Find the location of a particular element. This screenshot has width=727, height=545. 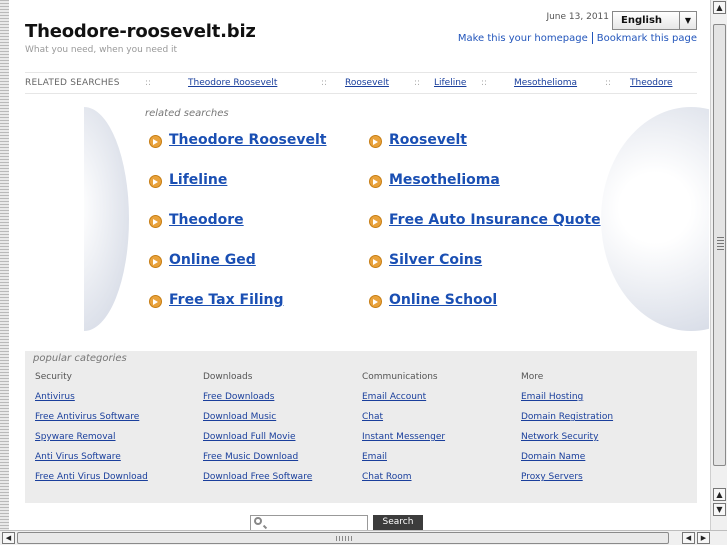

category-heading: Downloads is located at coordinates (228, 377).